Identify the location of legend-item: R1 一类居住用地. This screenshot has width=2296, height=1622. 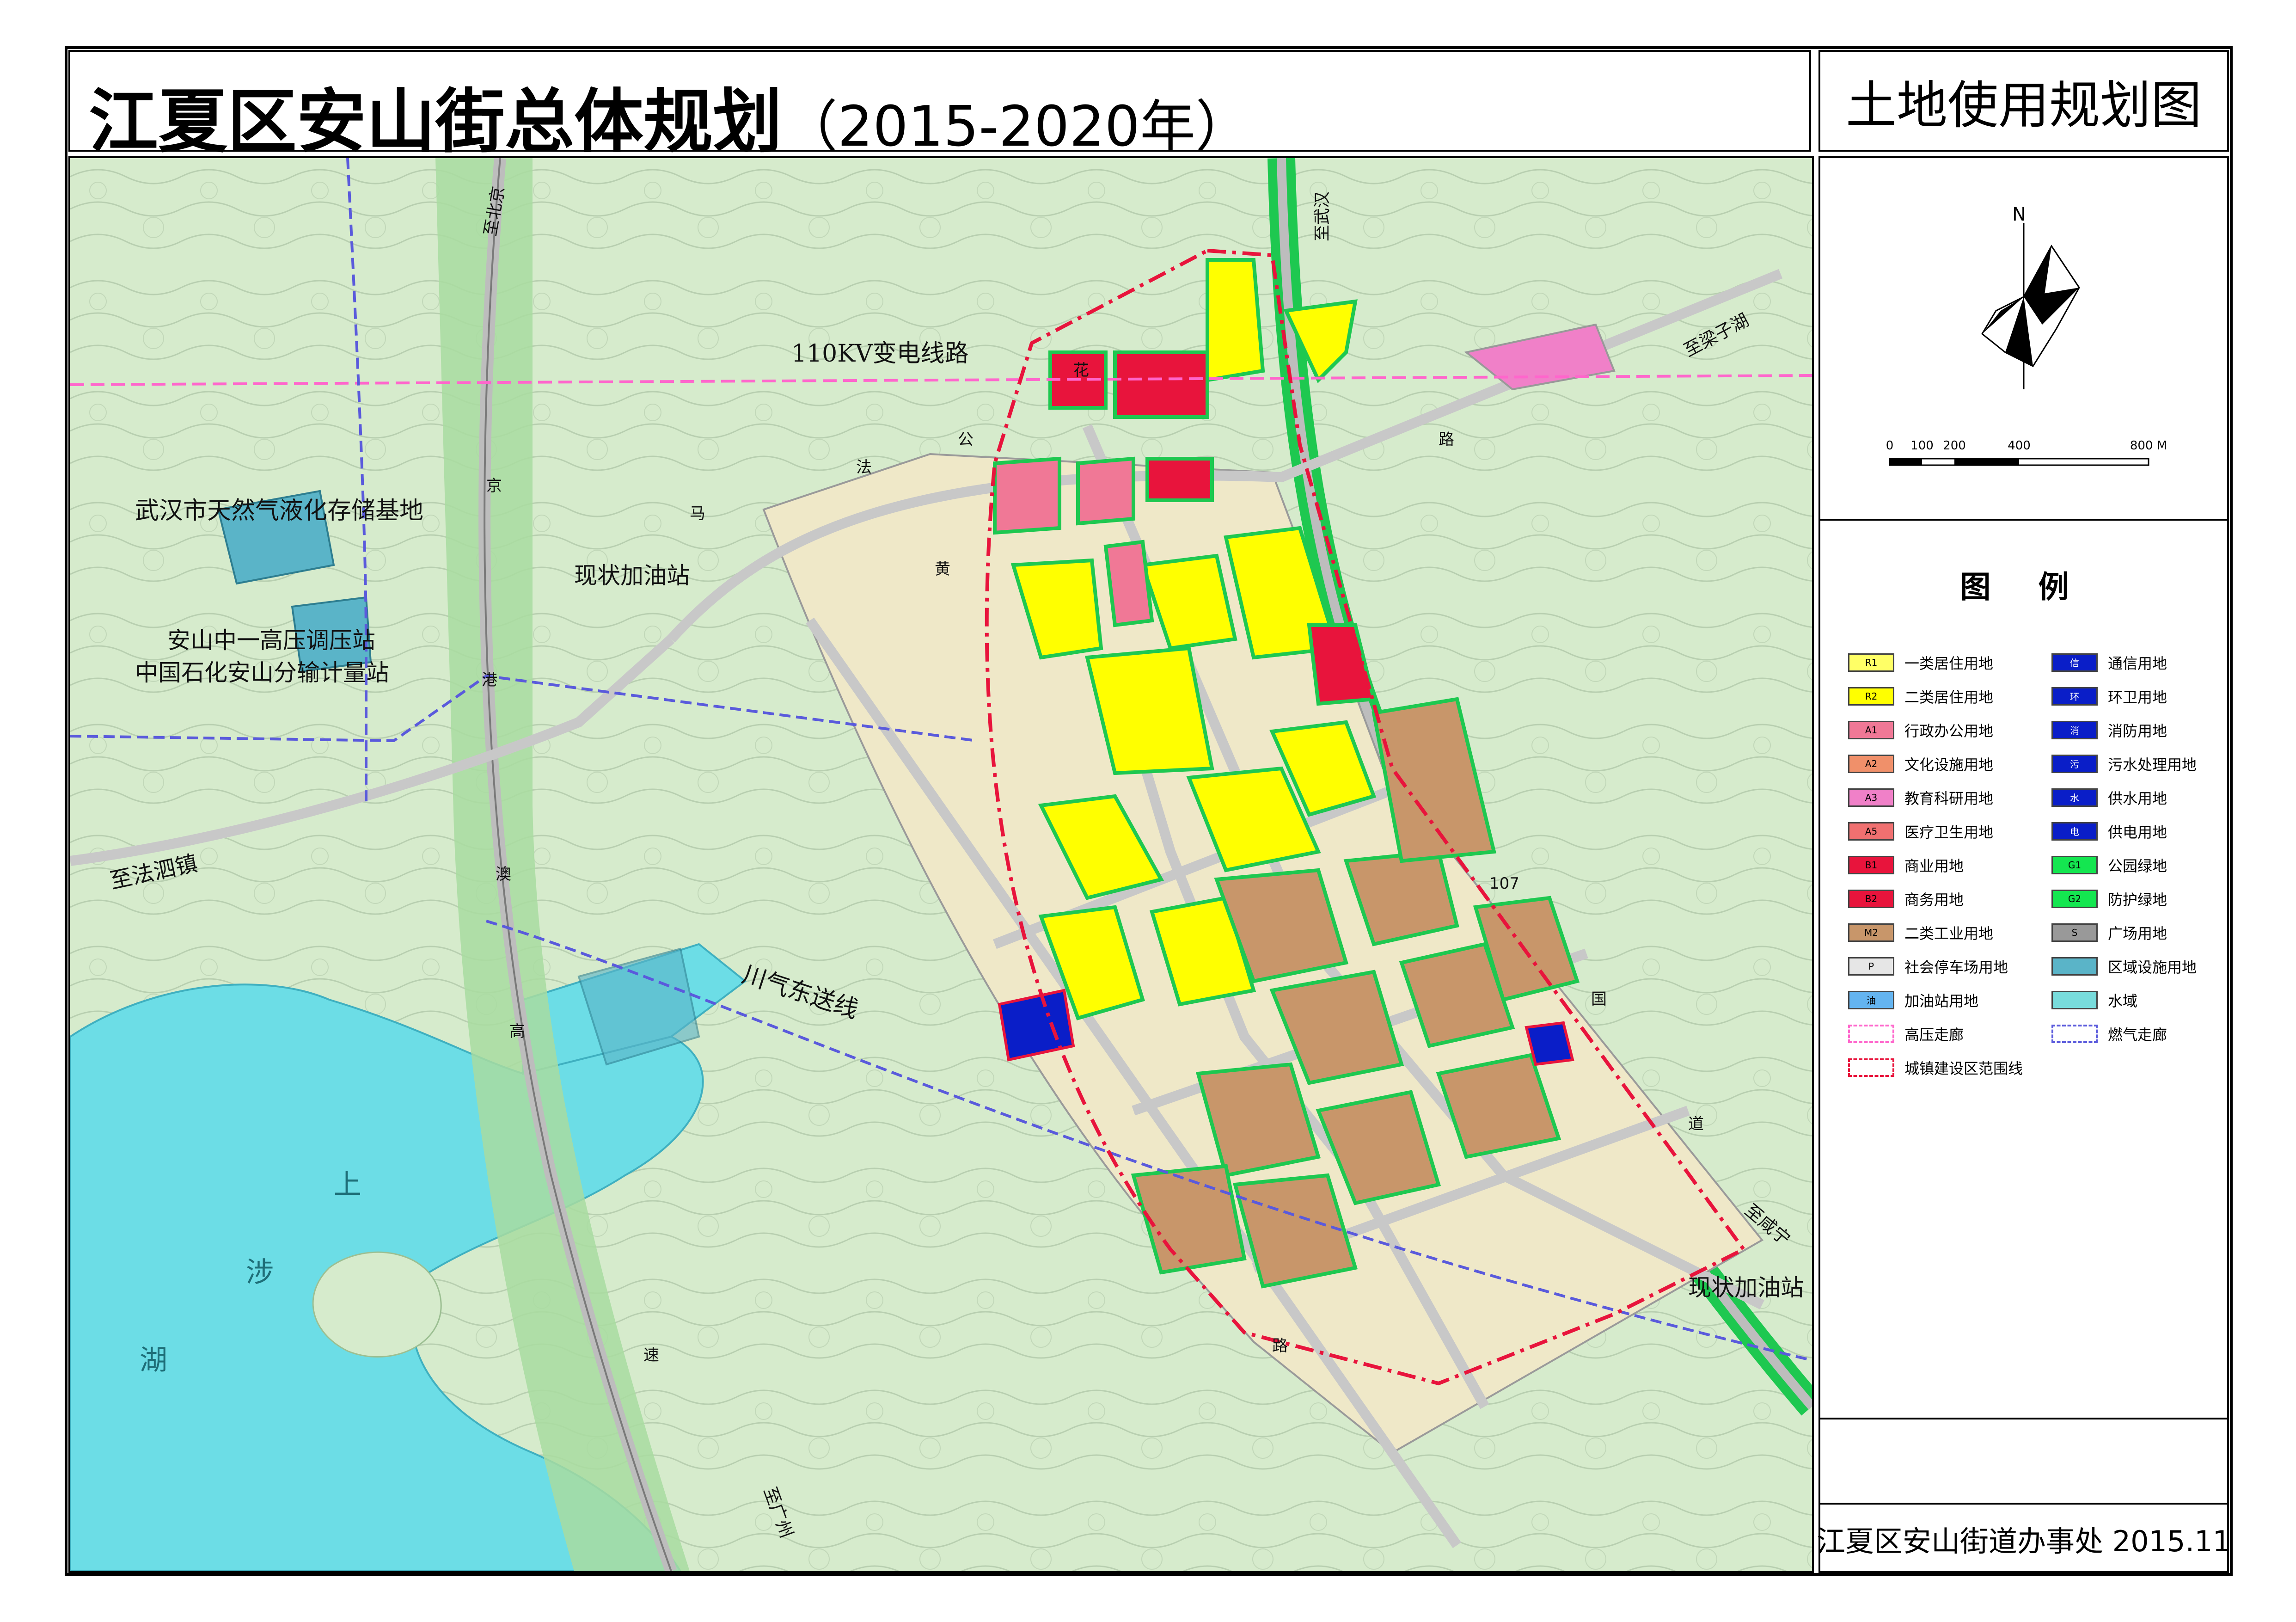
(1945, 662).